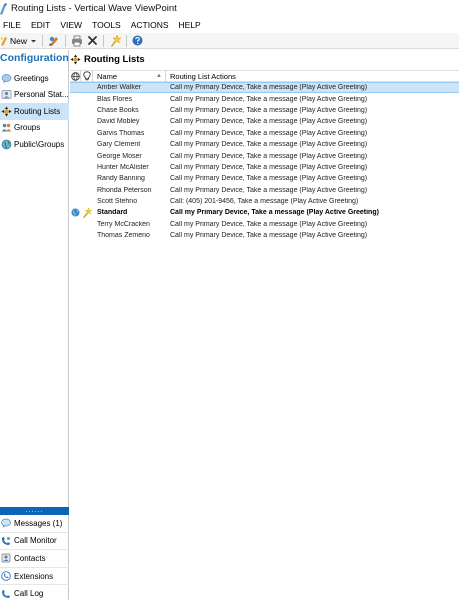  Describe the element at coordinates (34, 542) in the screenshot. I see `nav-item-call-monitor: Call Monitor` at that location.